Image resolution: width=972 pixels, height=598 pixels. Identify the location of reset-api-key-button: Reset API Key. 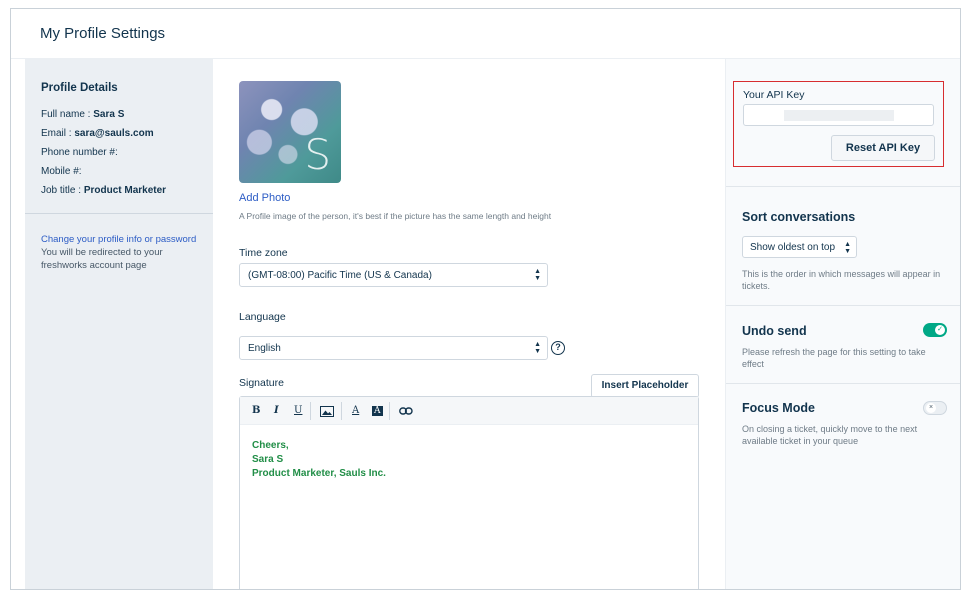
(883, 148).